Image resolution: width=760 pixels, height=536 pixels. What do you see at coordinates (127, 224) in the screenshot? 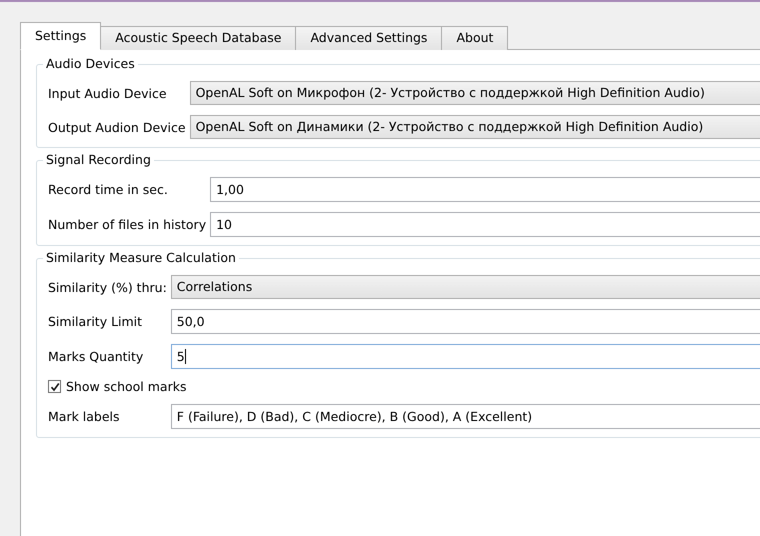
I see `field-label: Number of files in history` at bounding box center [127, 224].